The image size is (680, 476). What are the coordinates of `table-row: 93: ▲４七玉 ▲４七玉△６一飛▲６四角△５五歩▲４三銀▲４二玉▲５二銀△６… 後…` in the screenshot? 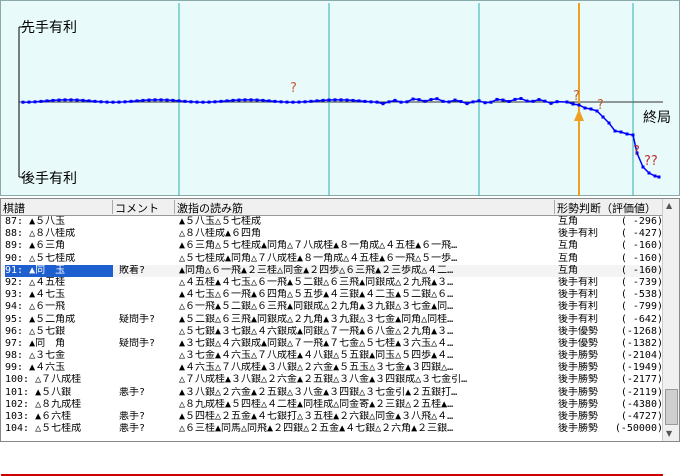 It's located at (332, 295).